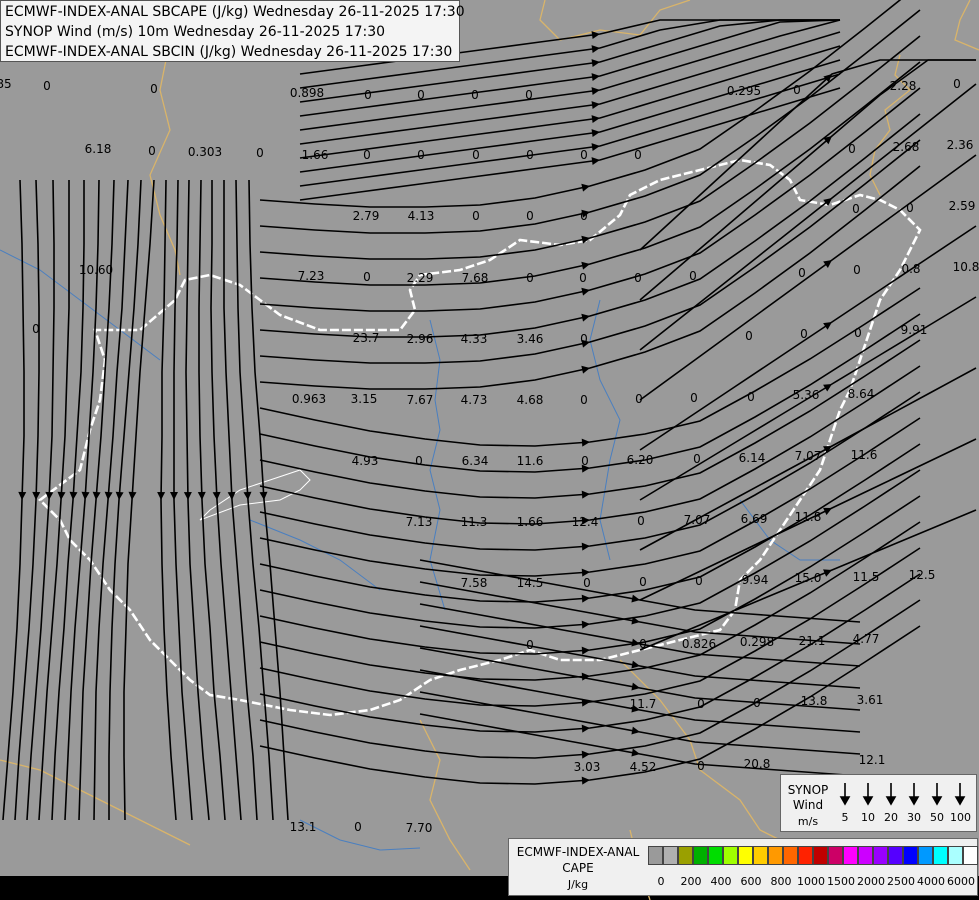 This screenshot has height=900, width=979. I want to click on cape-value-label: 2.28, so click(903, 86).